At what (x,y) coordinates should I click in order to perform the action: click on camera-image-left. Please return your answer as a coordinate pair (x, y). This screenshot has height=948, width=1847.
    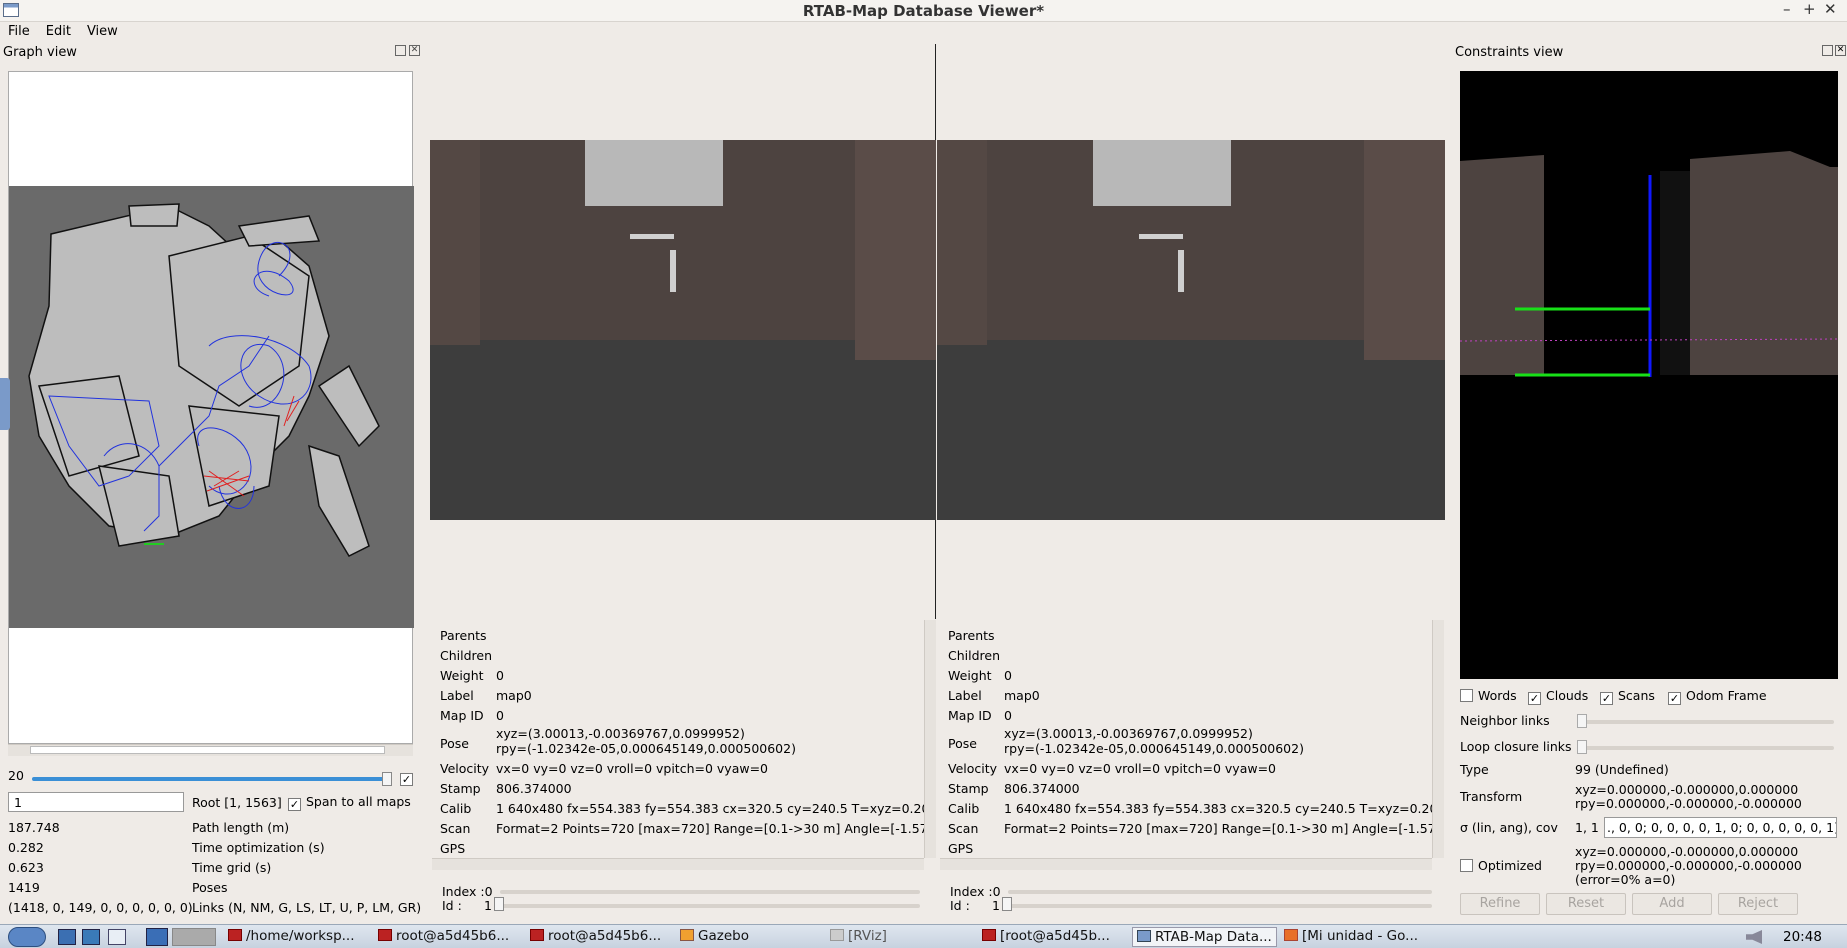
    Looking at the image, I should click on (683, 330).